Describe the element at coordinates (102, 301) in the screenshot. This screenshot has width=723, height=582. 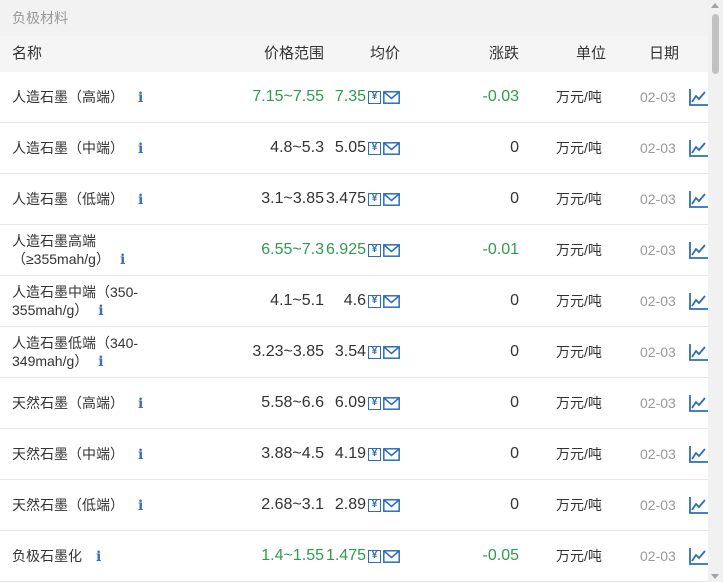
I see `product-name: 人造石墨中端（350- 355mah/g） i` at that location.